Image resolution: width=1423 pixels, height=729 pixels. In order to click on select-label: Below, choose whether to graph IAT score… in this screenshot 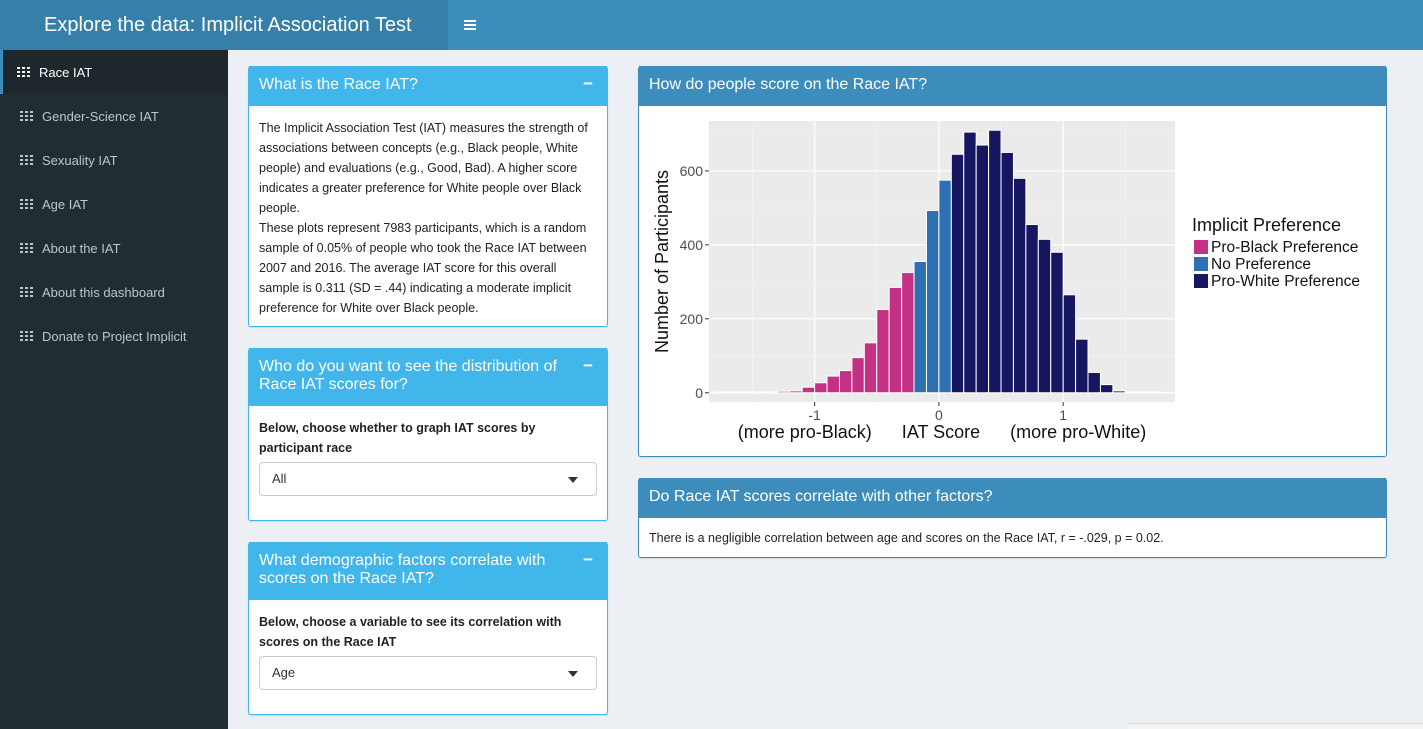, I will do `click(397, 438)`.